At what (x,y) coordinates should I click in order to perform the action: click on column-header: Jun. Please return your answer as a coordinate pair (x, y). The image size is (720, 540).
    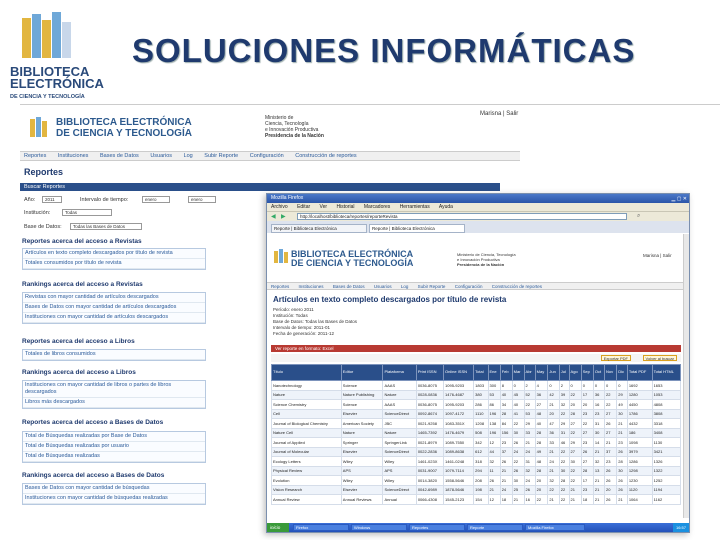
    Looking at the image, I should click on (553, 372).